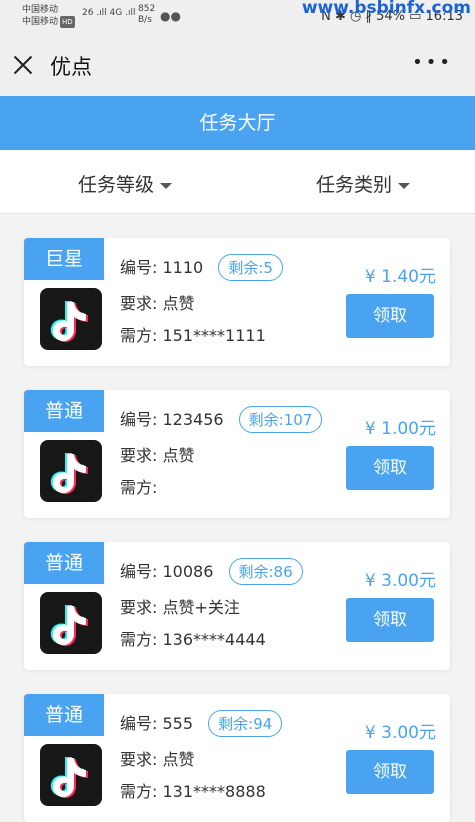  Describe the element at coordinates (201, 723) in the screenshot. I see `task-id-row: 编号: 555 剩余:94` at that location.